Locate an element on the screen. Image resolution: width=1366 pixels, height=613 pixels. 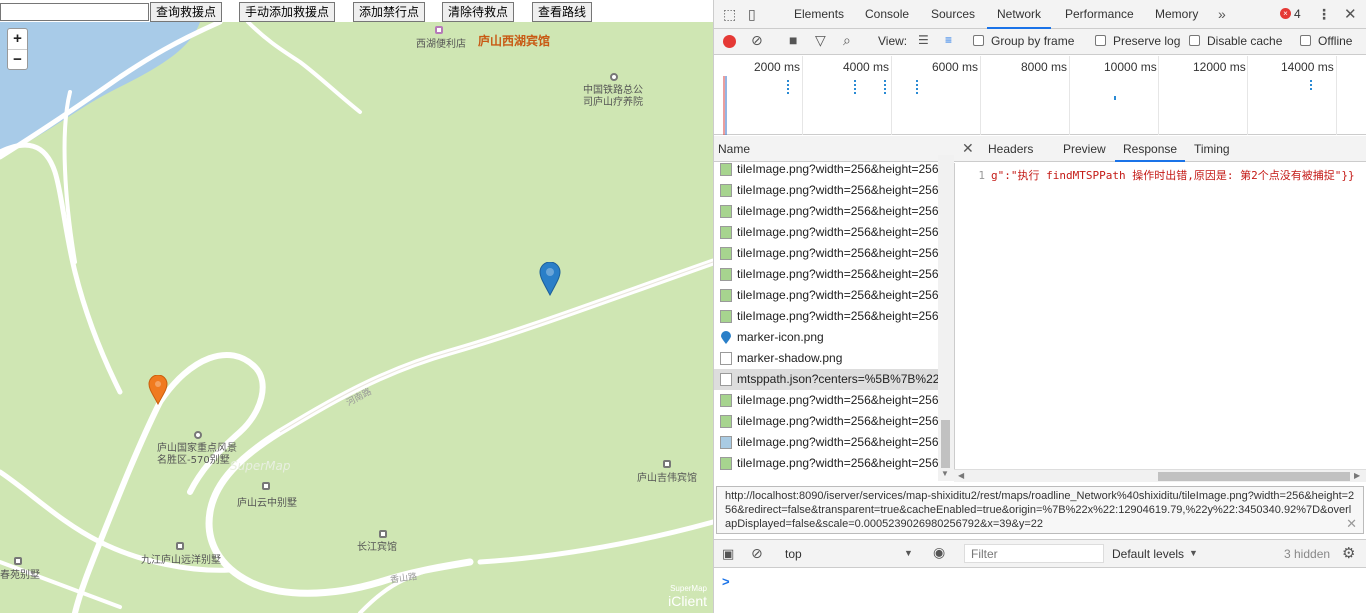
add-rescue-point-manually-button: 手动添加救援点 is located at coordinates (287, 12).